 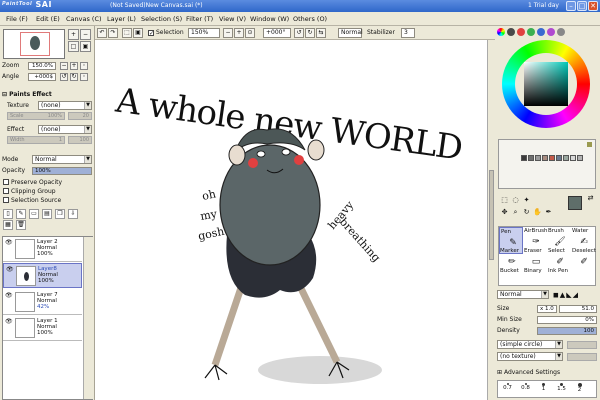 What do you see at coordinates (48, 19) in the screenshot?
I see `menu-edit: Edit (E)` at bounding box center [48, 19].